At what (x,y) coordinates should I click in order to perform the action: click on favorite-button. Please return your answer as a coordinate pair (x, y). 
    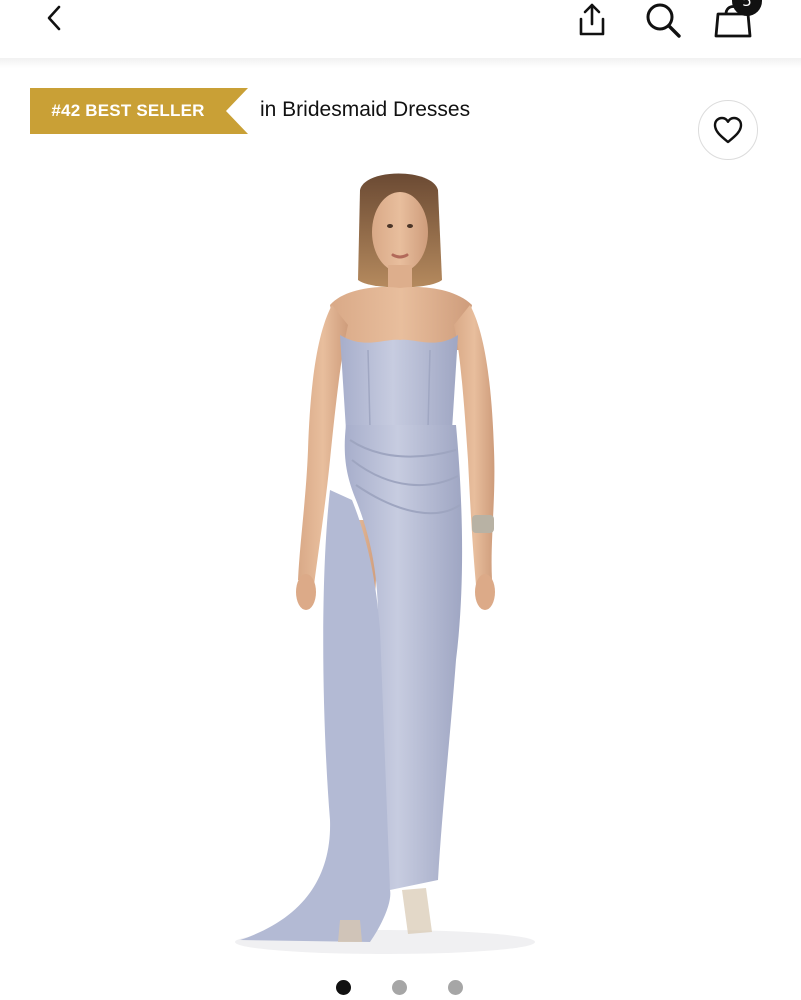
    Looking at the image, I should click on (728, 130).